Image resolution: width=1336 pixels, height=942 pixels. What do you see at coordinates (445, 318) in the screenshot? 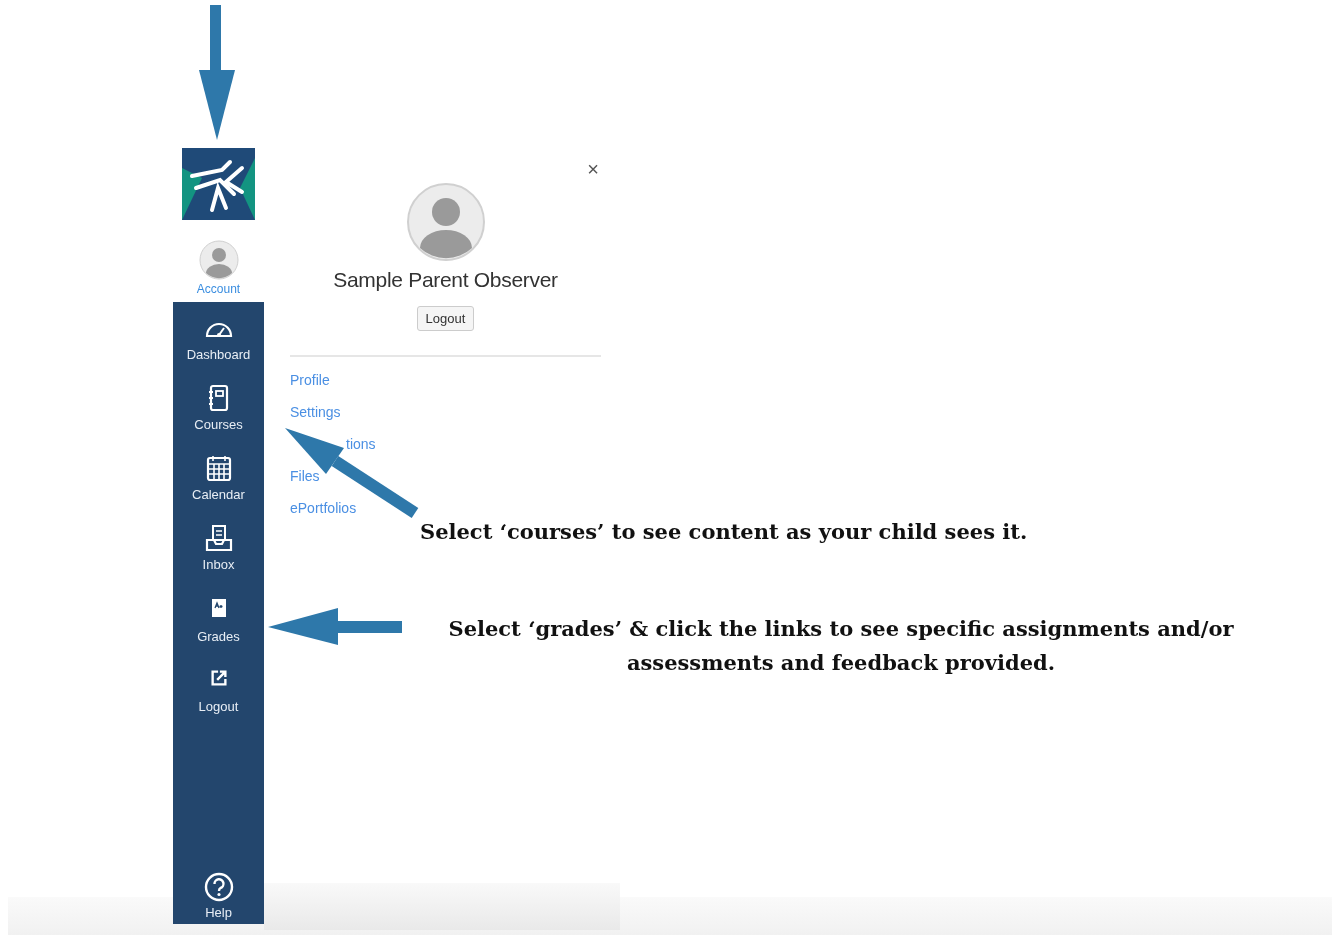
I see `logout-button: Logout` at bounding box center [445, 318].